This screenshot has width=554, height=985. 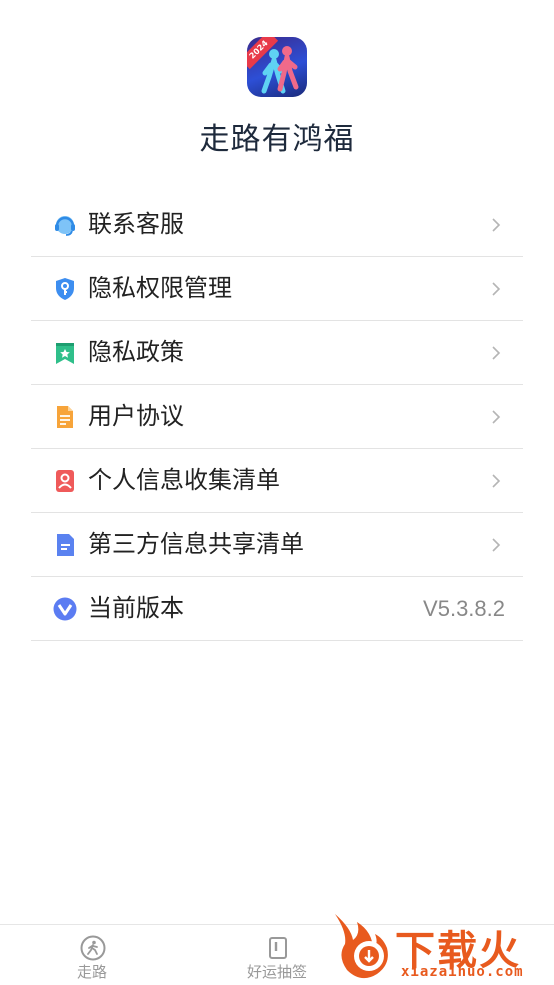 I want to click on menu-item-label: 用户协议, so click(x=136, y=416).